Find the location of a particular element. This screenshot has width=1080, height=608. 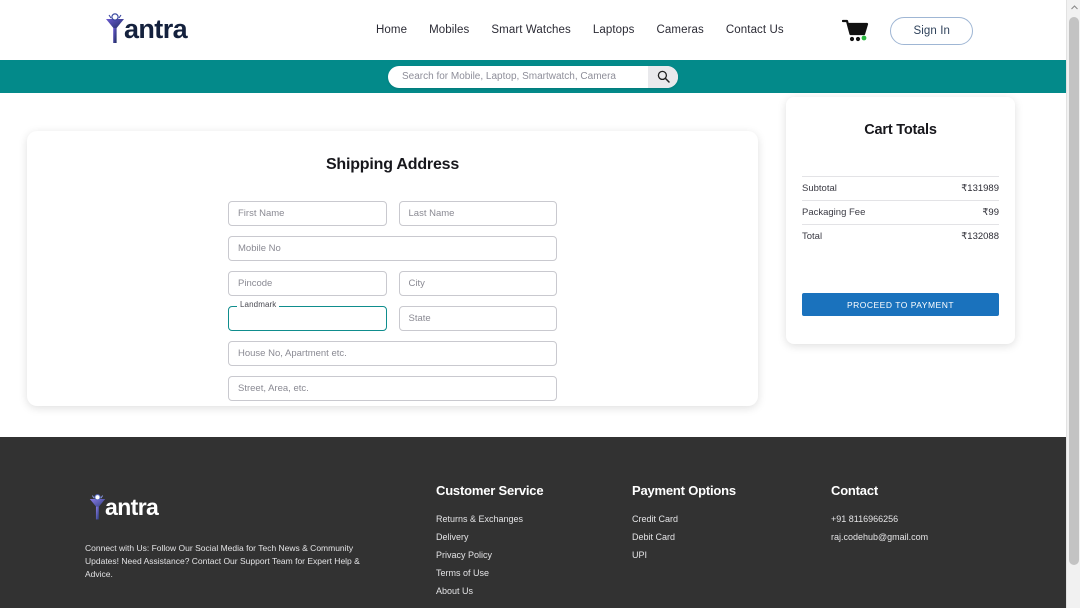

state-field: State is located at coordinates (477, 318).